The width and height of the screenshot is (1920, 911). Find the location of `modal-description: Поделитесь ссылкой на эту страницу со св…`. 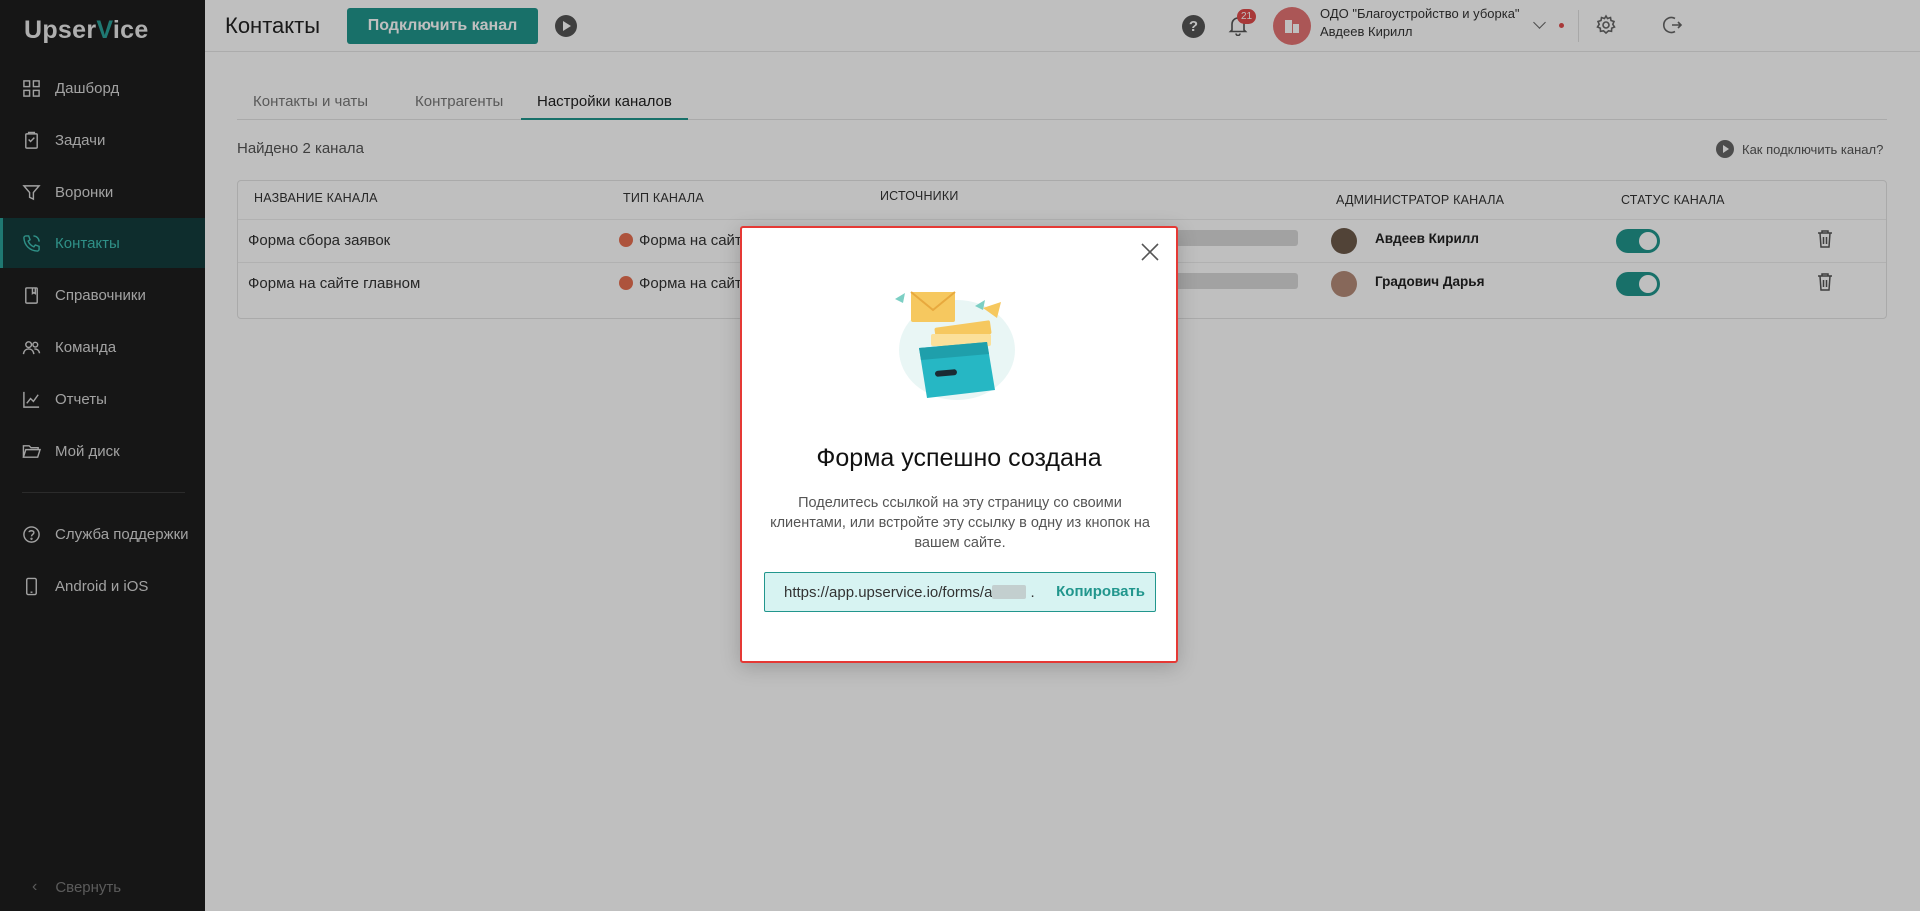

modal-description: Поделитесь ссылкой на эту страницу со св… is located at coordinates (960, 523).